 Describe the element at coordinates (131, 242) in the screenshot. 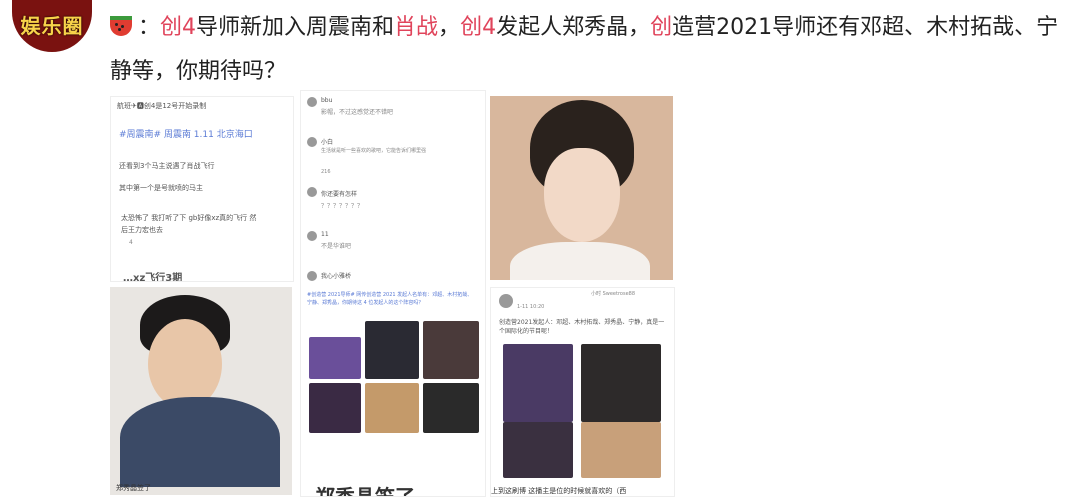

I see `ss1-likes: 4` at that location.